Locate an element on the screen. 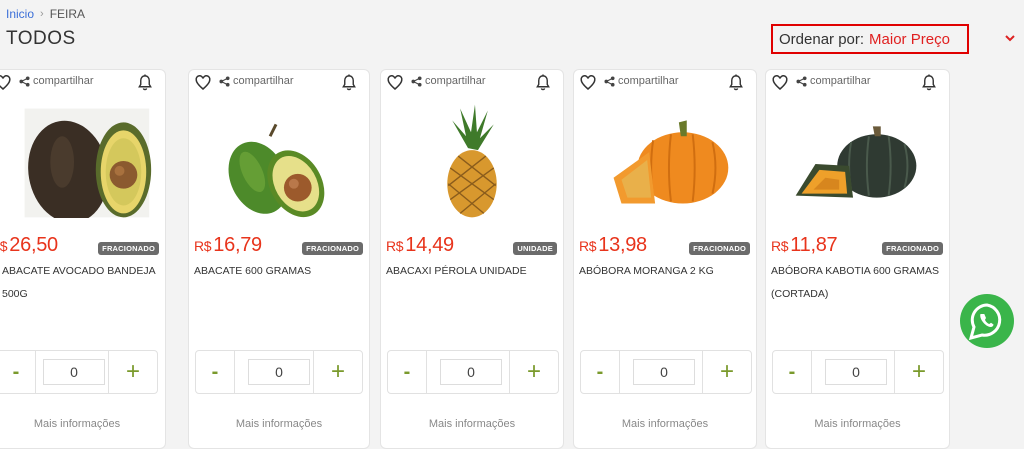 The width and height of the screenshot is (1024, 449). price-value: 16,79 is located at coordinates (237, 245).